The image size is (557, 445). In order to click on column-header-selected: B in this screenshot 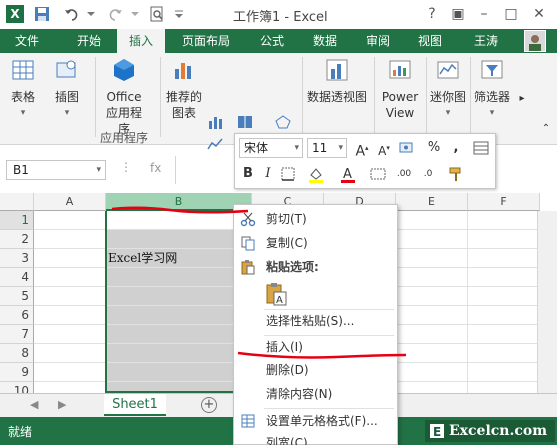, I will do `click(179, 202)`.